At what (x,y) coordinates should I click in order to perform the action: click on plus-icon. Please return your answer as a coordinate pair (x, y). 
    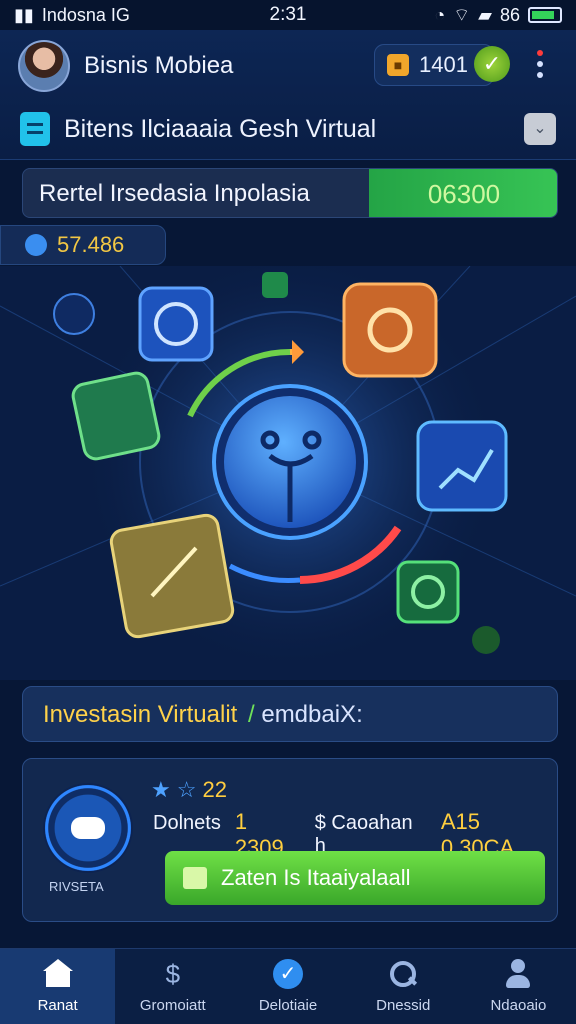
    Looking at the image, I should click on (74, 314).